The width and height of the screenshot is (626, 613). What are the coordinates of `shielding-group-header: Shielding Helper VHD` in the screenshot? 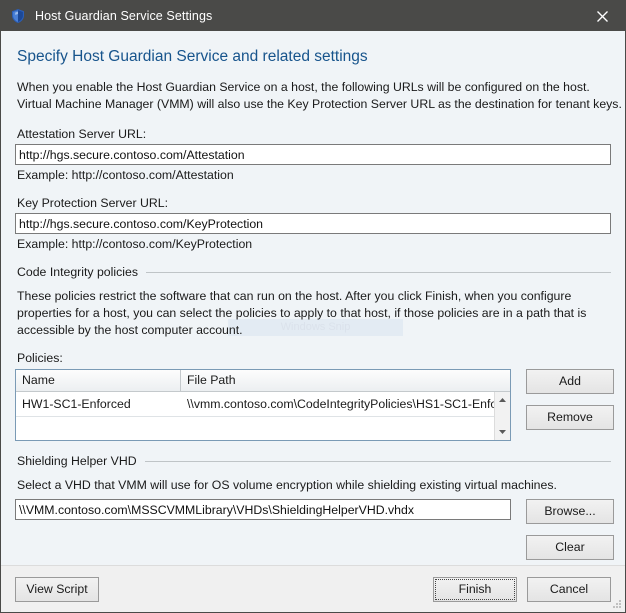 It's located at (314, 461).